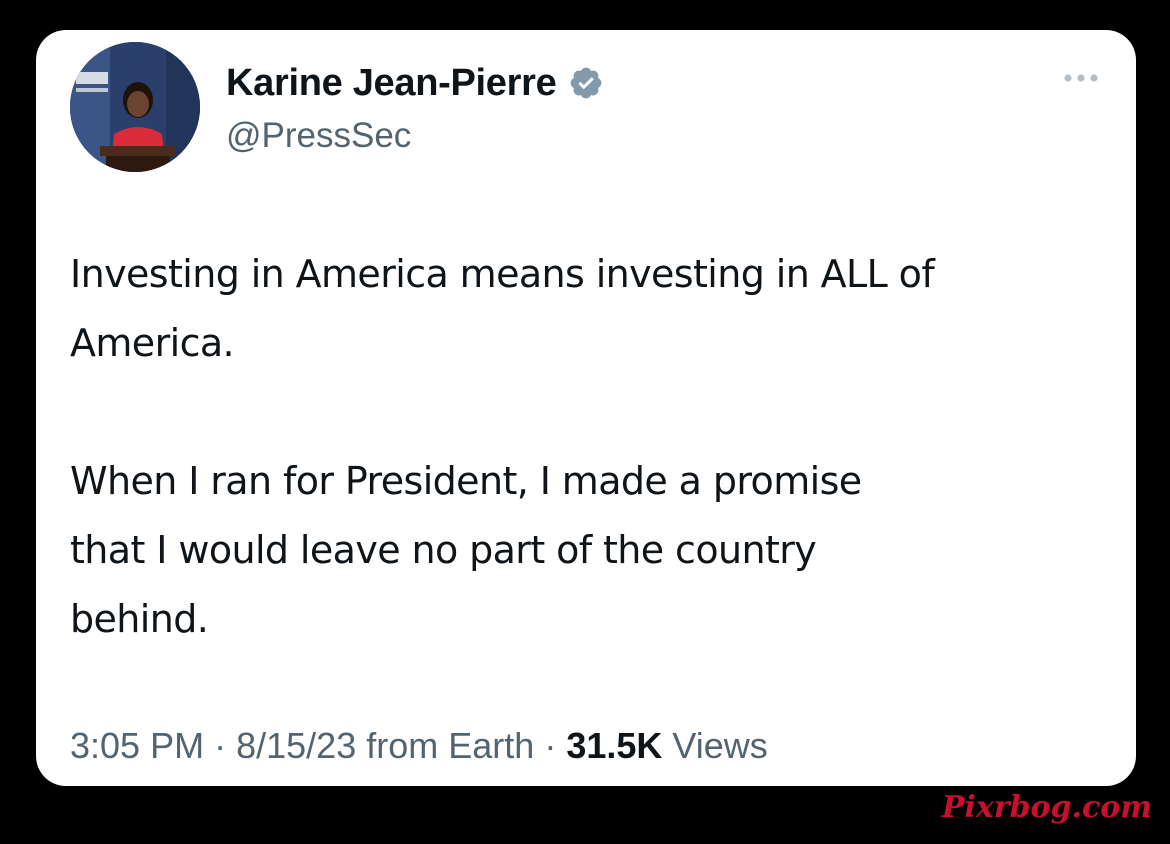  What do you see at coordinates (450, 745) in the screenshot?
I see `tweet-source: from Earth` at bounding box center [450, 745].